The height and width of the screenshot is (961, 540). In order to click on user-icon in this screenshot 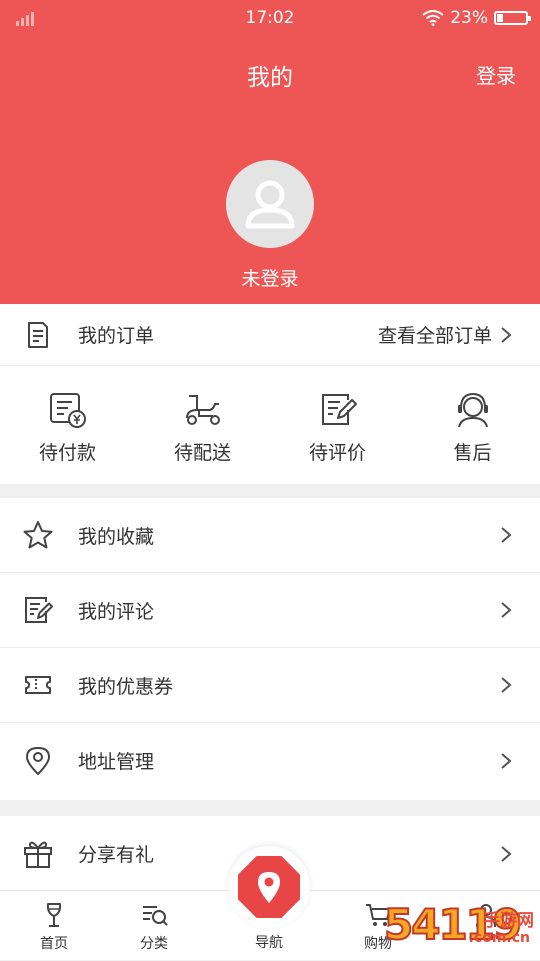, I will do `click(270, 204)`.